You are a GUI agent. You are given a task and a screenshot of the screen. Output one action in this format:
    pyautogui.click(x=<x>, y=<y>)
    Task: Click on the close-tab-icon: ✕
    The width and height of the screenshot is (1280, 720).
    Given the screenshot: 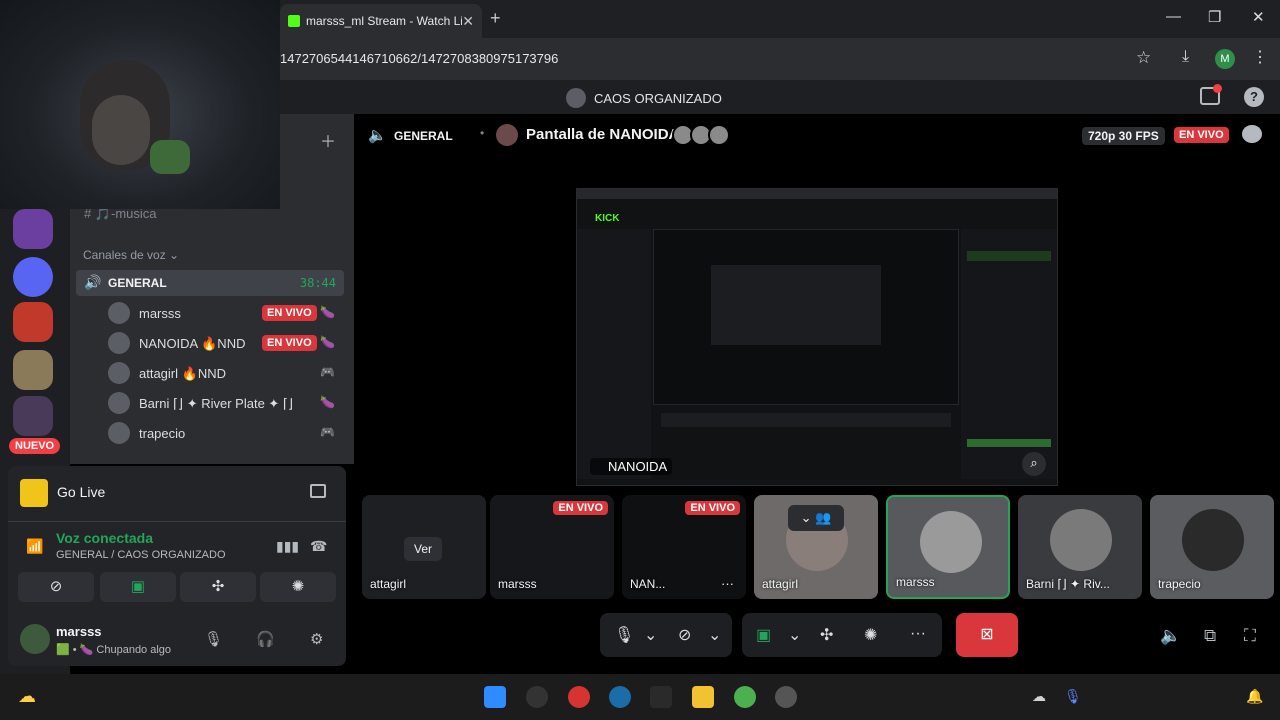 What is the action you would take?
    pyautogui.click(x=468, y=21)
    